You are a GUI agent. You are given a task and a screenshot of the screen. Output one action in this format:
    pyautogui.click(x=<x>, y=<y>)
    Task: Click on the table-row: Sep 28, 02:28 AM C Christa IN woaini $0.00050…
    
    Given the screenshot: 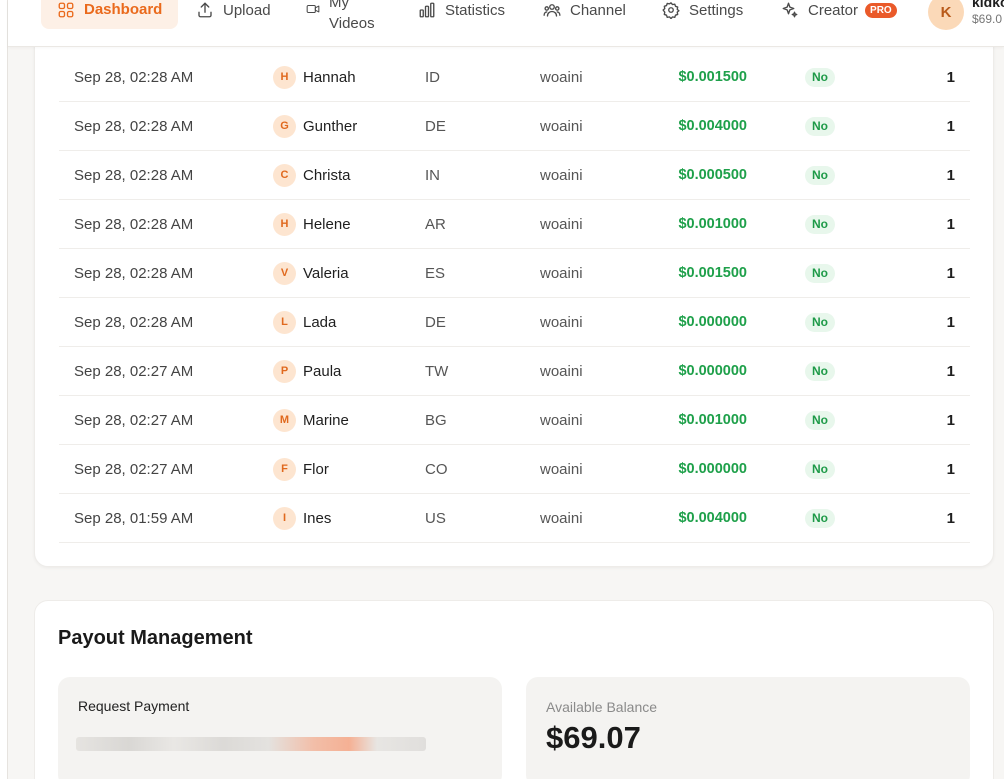 What is the action you would take?
    pyautogui.click(x=514, y=175)
    